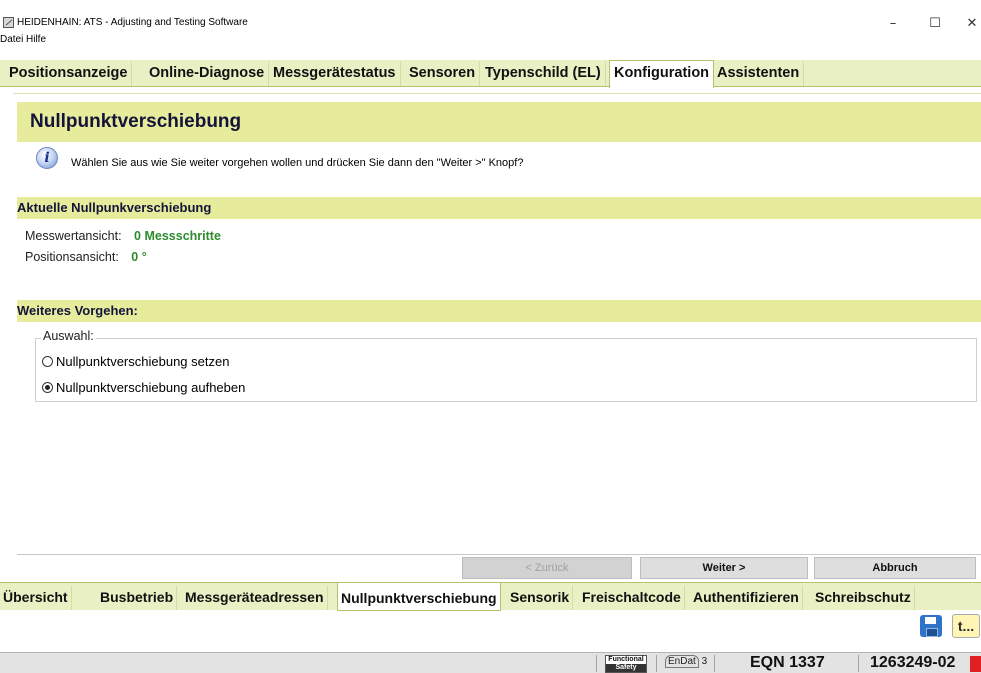  I want to click on back-button: < Zurück, so click(547, 568).